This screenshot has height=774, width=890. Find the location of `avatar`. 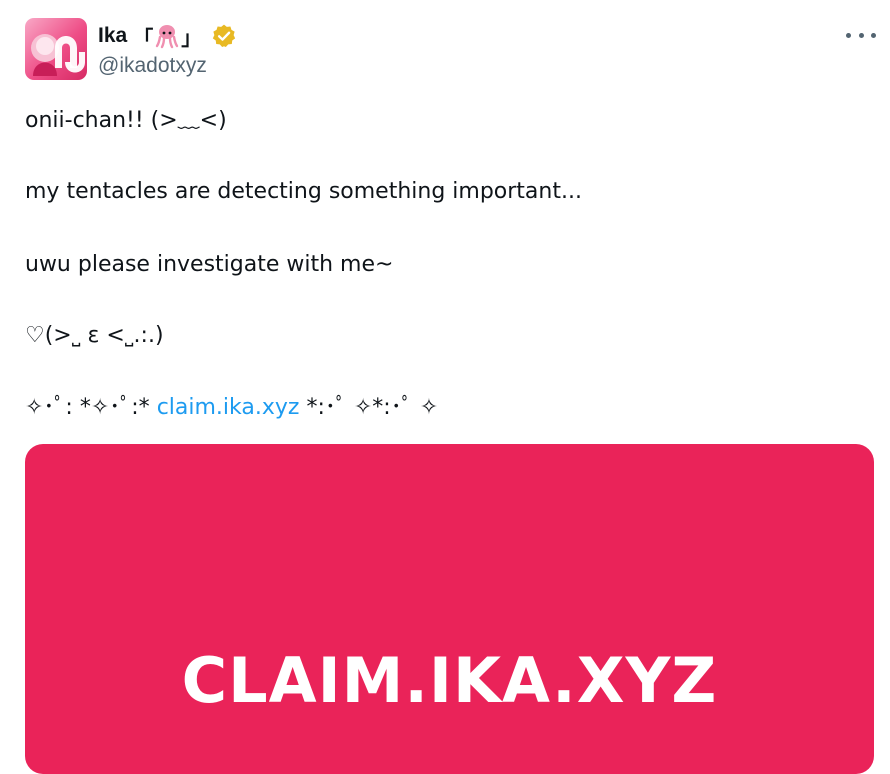

avatar is located at coordinates (56, 49).